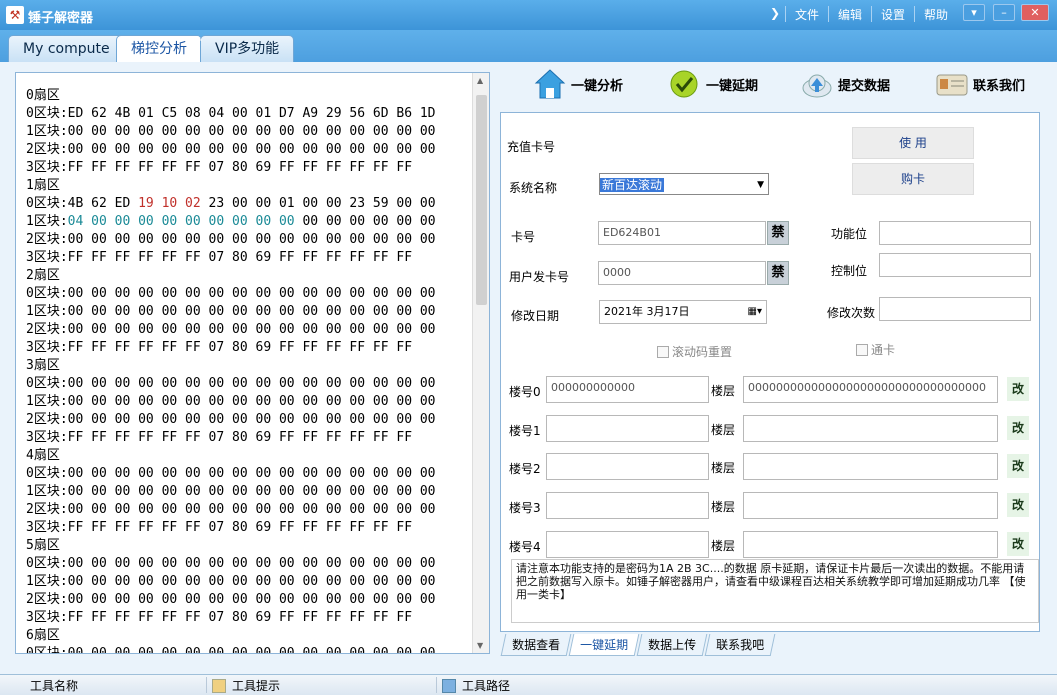  I want to click on vertical-scrollbar: ▲ ▼, so click(480, 363).